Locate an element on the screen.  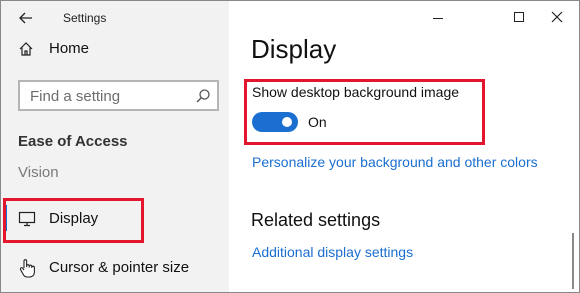
additional-display-settings-link: Additional display settings is located at coordinates (332, 252).